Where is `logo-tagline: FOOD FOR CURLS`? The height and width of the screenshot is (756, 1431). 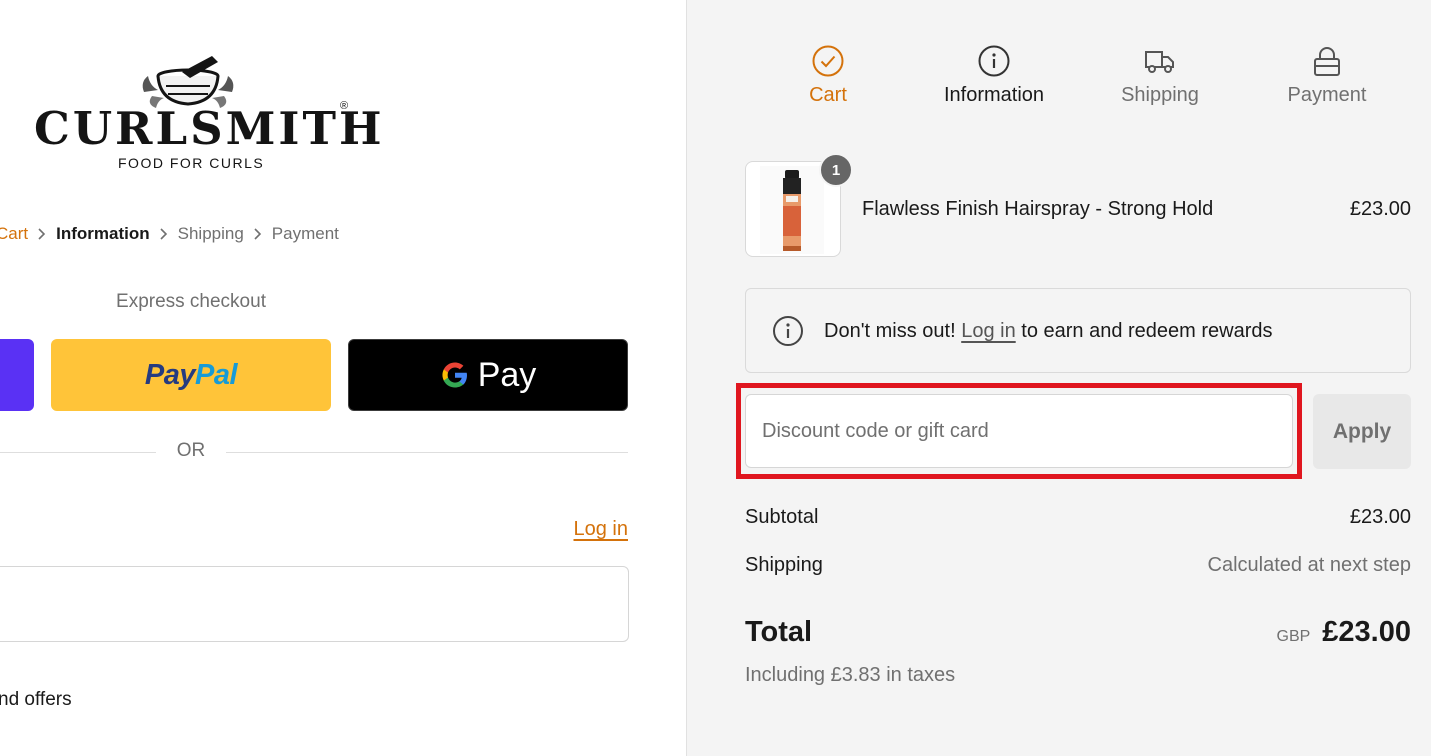
logo-tagline: FOOD FOR CURLS is located at coordinates (191, 163).